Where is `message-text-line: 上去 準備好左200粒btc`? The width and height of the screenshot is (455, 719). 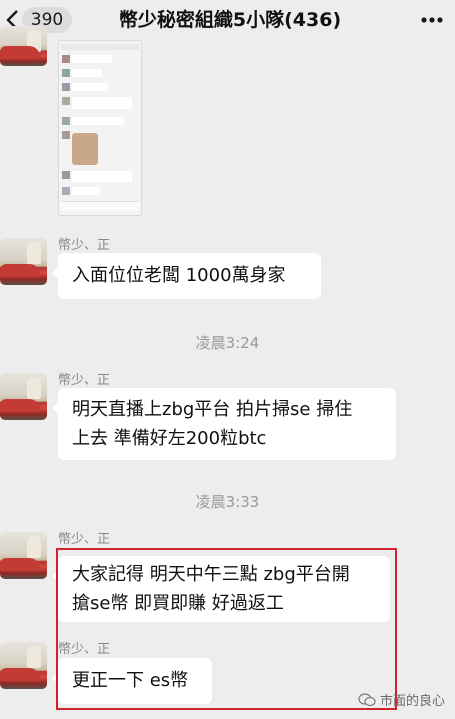
message-text-line: 上去 準備好左200粒btc is located at coordinates (169, 438).